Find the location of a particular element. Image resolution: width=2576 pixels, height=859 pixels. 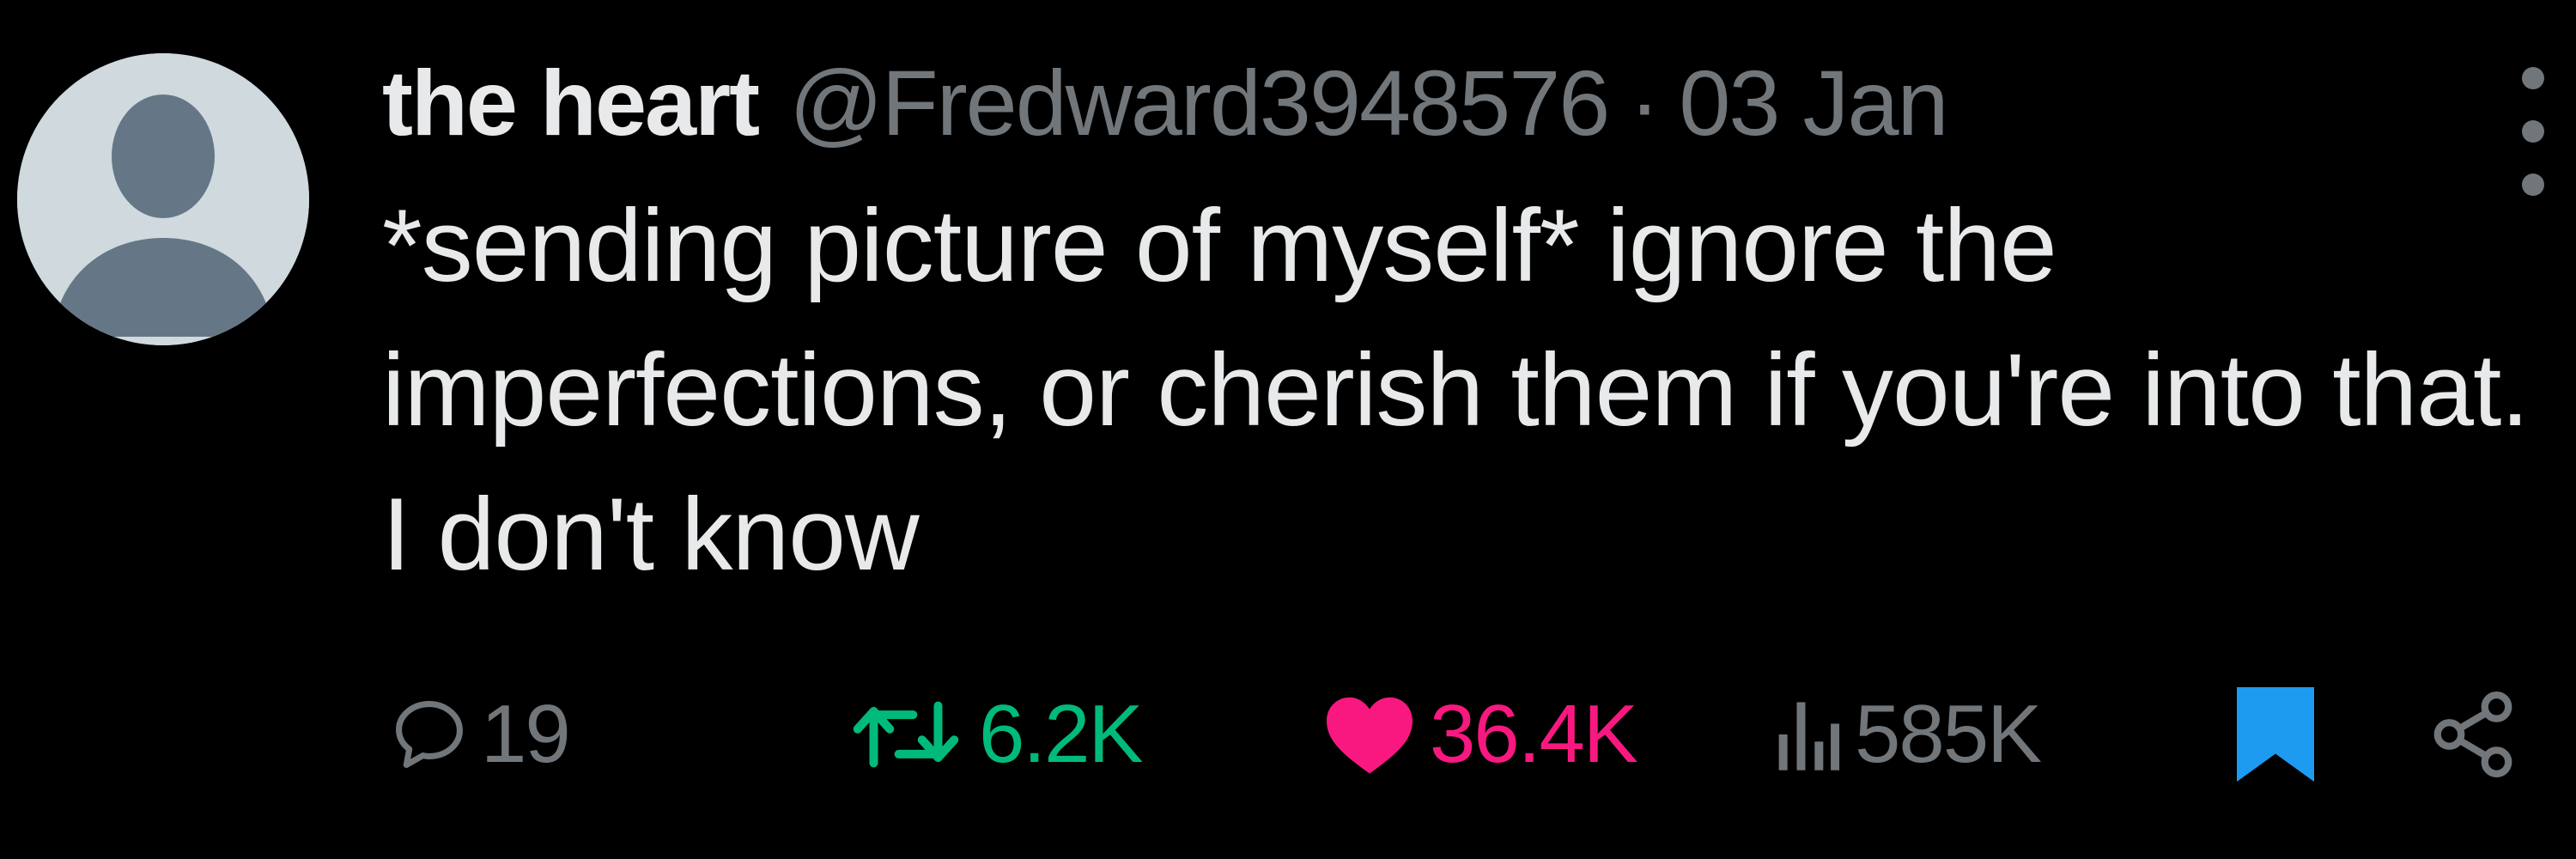

default-profile-icon is located at coordinates (163, 199).